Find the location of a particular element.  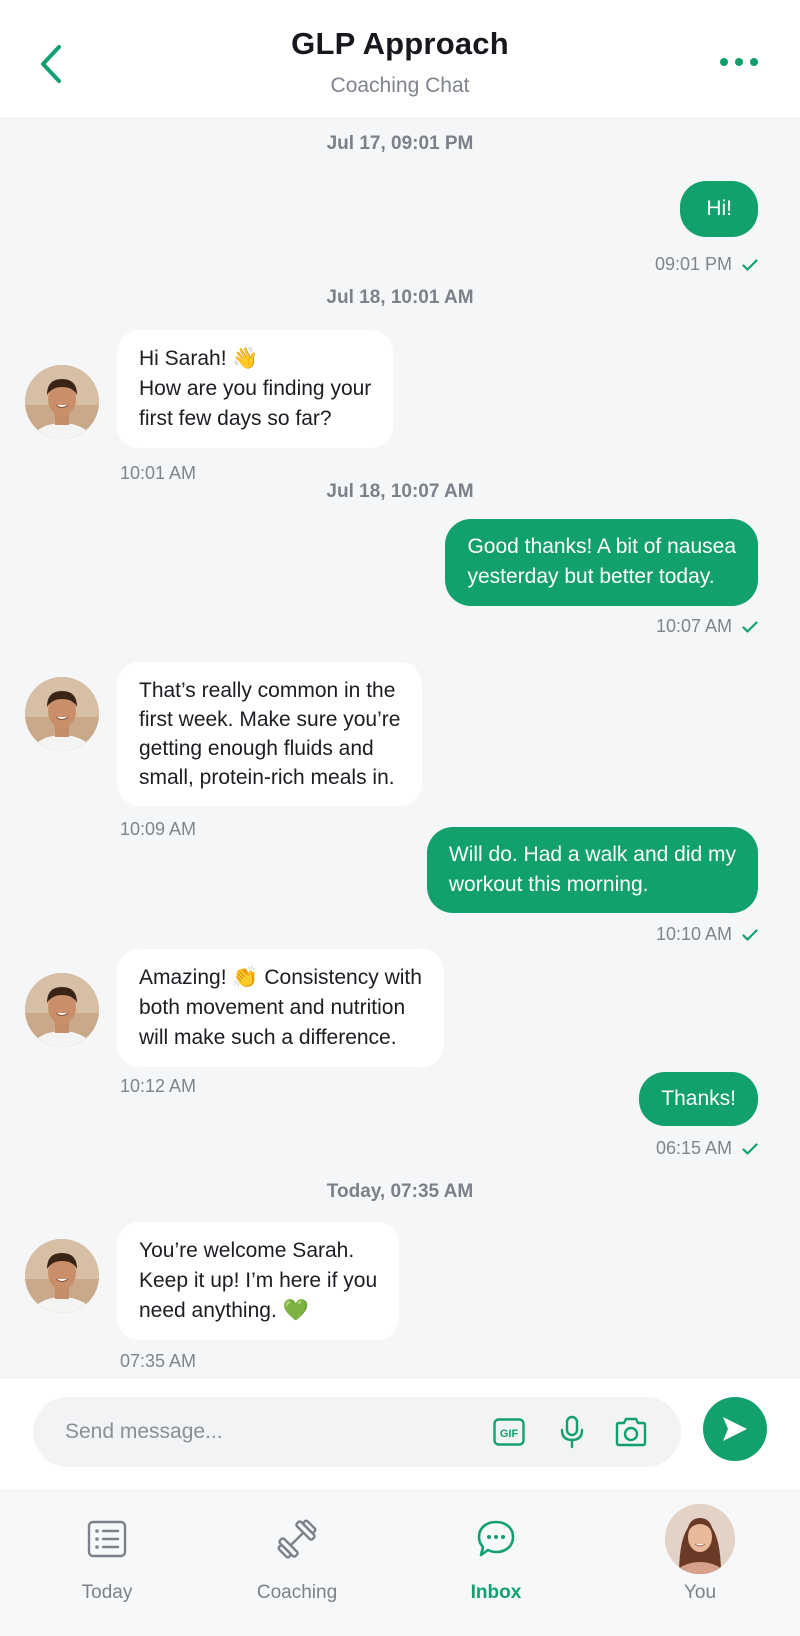

message-text: Amazing! 👏 Consistency with is located at coordinates (280, 977).